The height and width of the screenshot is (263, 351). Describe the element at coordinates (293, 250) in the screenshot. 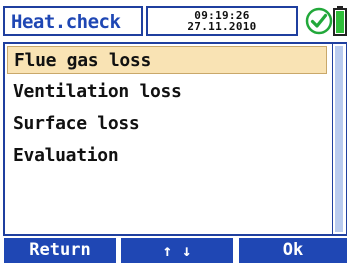

I see `ok-button: Ok` at that location.